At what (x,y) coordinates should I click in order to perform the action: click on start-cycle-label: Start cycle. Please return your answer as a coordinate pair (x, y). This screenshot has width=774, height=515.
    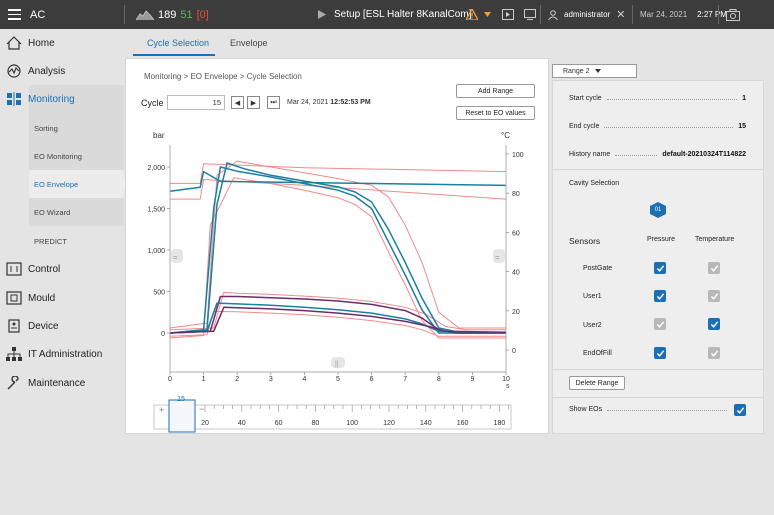
    Looking at the image, I should click on (585, 98).